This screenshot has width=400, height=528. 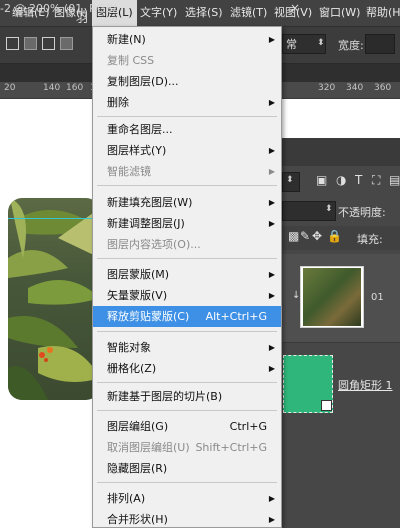 I want to click on type-filter-icon: T, so click(x=358, y=180).